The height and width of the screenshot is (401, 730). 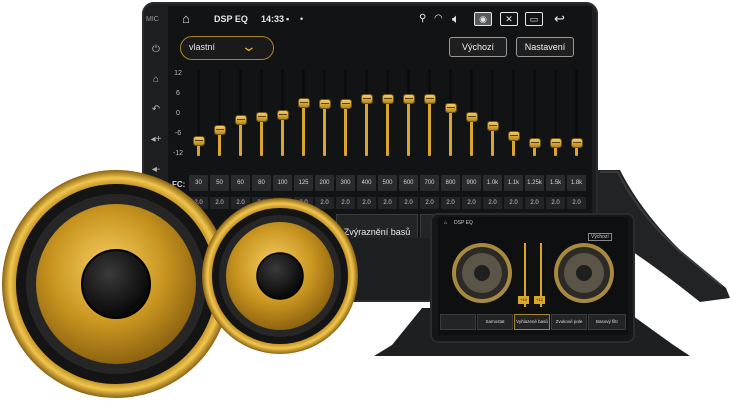 What do you see at coordinates (523, 300) in the screenshot?
I see `mini-value-left: +10` at bounding box center [523, 300].